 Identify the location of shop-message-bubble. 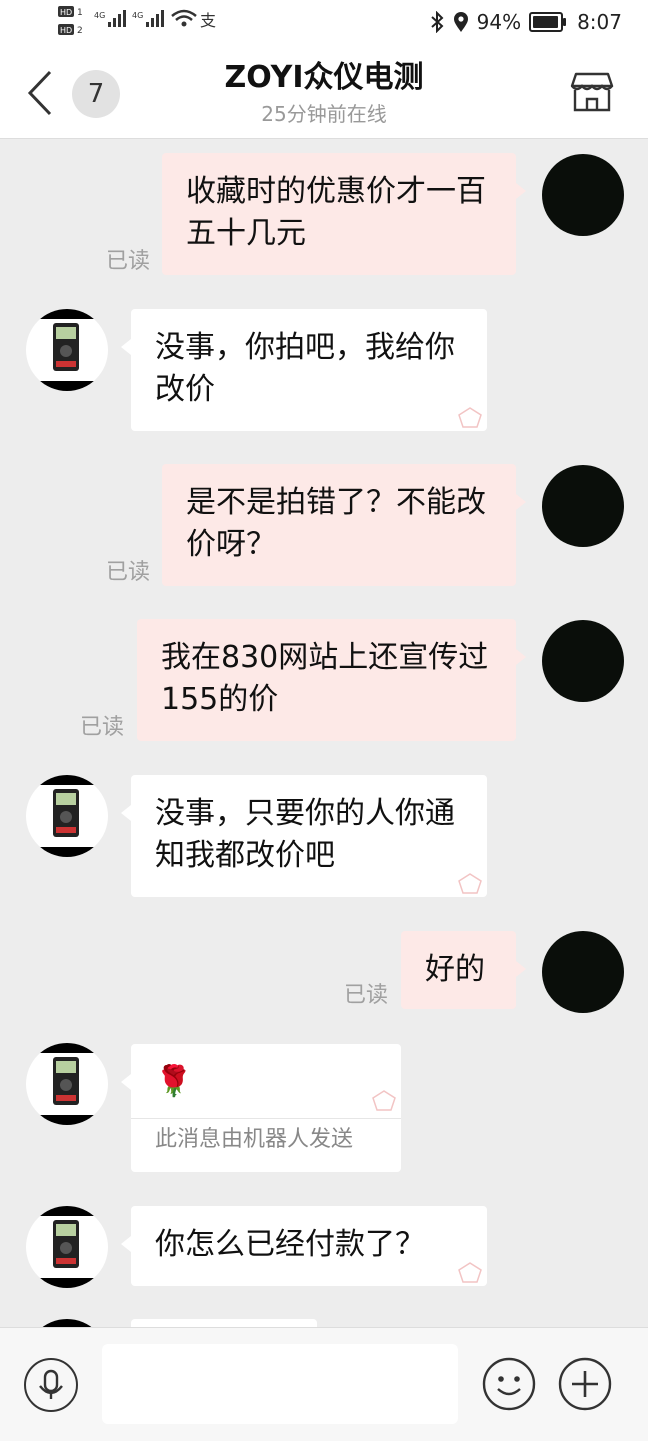
(224, 1323).